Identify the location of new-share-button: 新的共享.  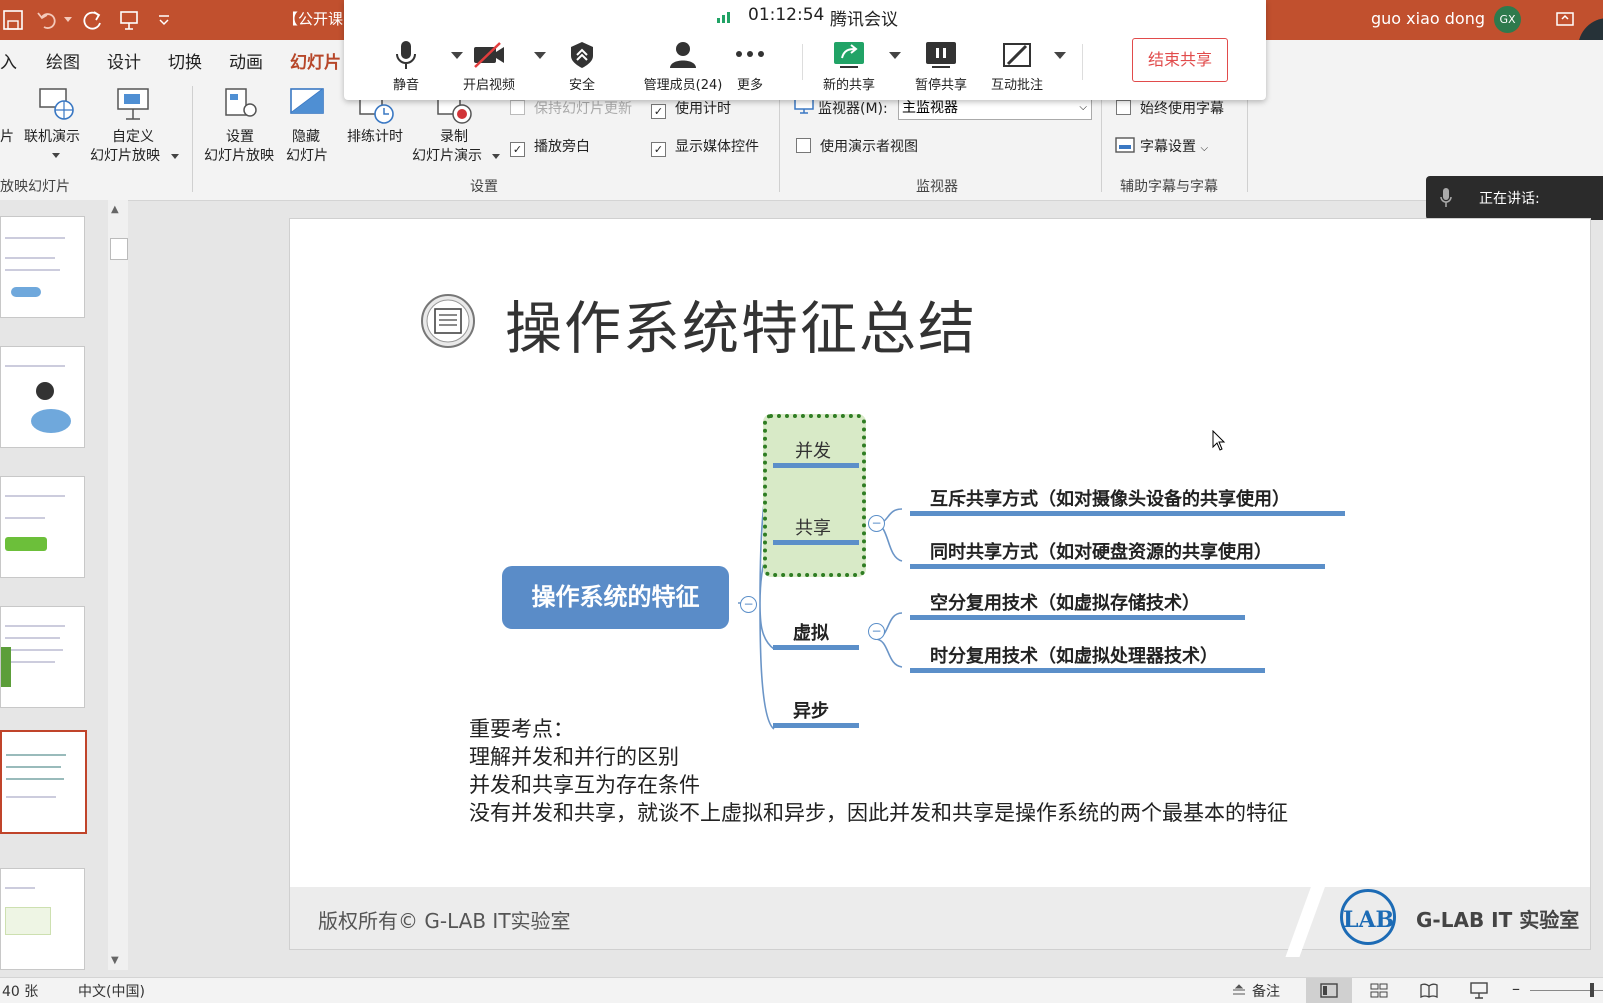
(849, 66).